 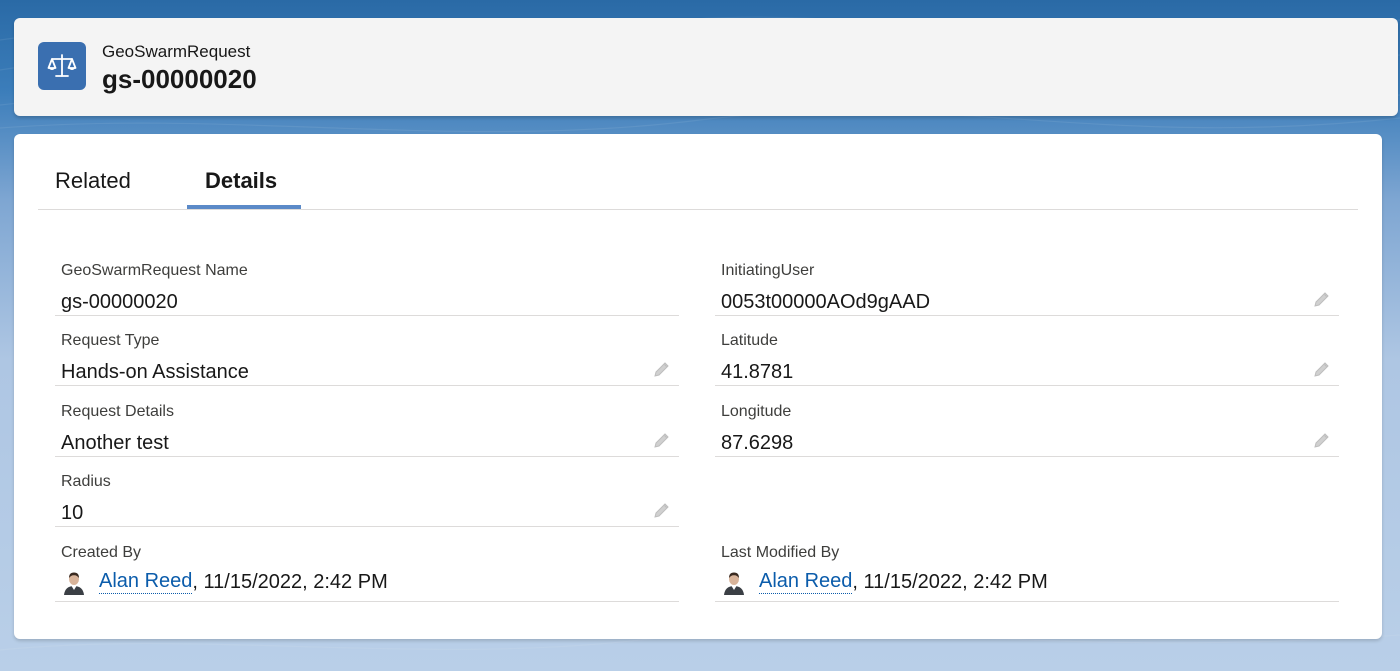 What do you see at coordinates (367, 285) in the screenshot?
I see `field-geoswarmrequest-name: GeoSwarmRequest Name gs-00000020` at bounding box center [367, 285].